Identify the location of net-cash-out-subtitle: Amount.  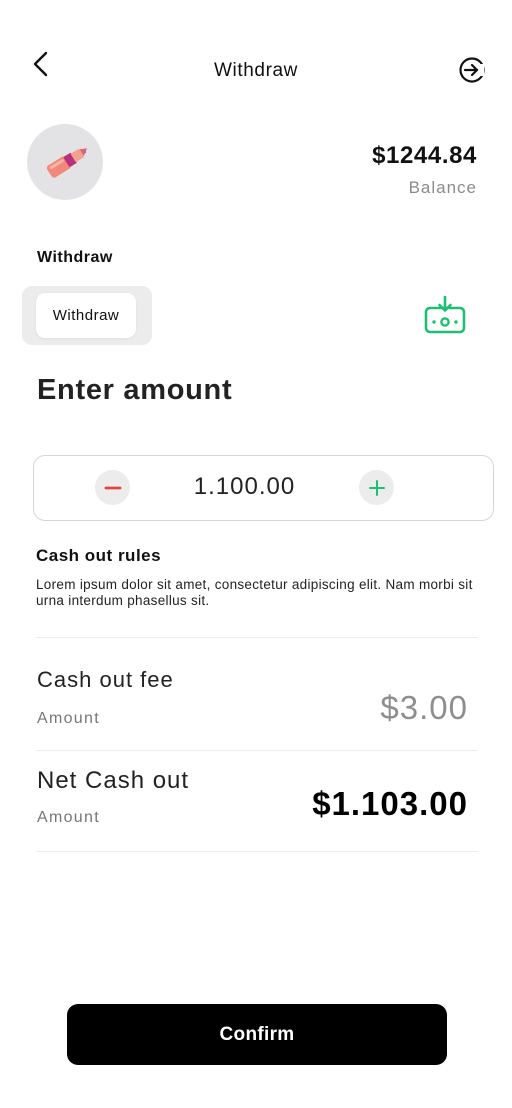
(68, 817).